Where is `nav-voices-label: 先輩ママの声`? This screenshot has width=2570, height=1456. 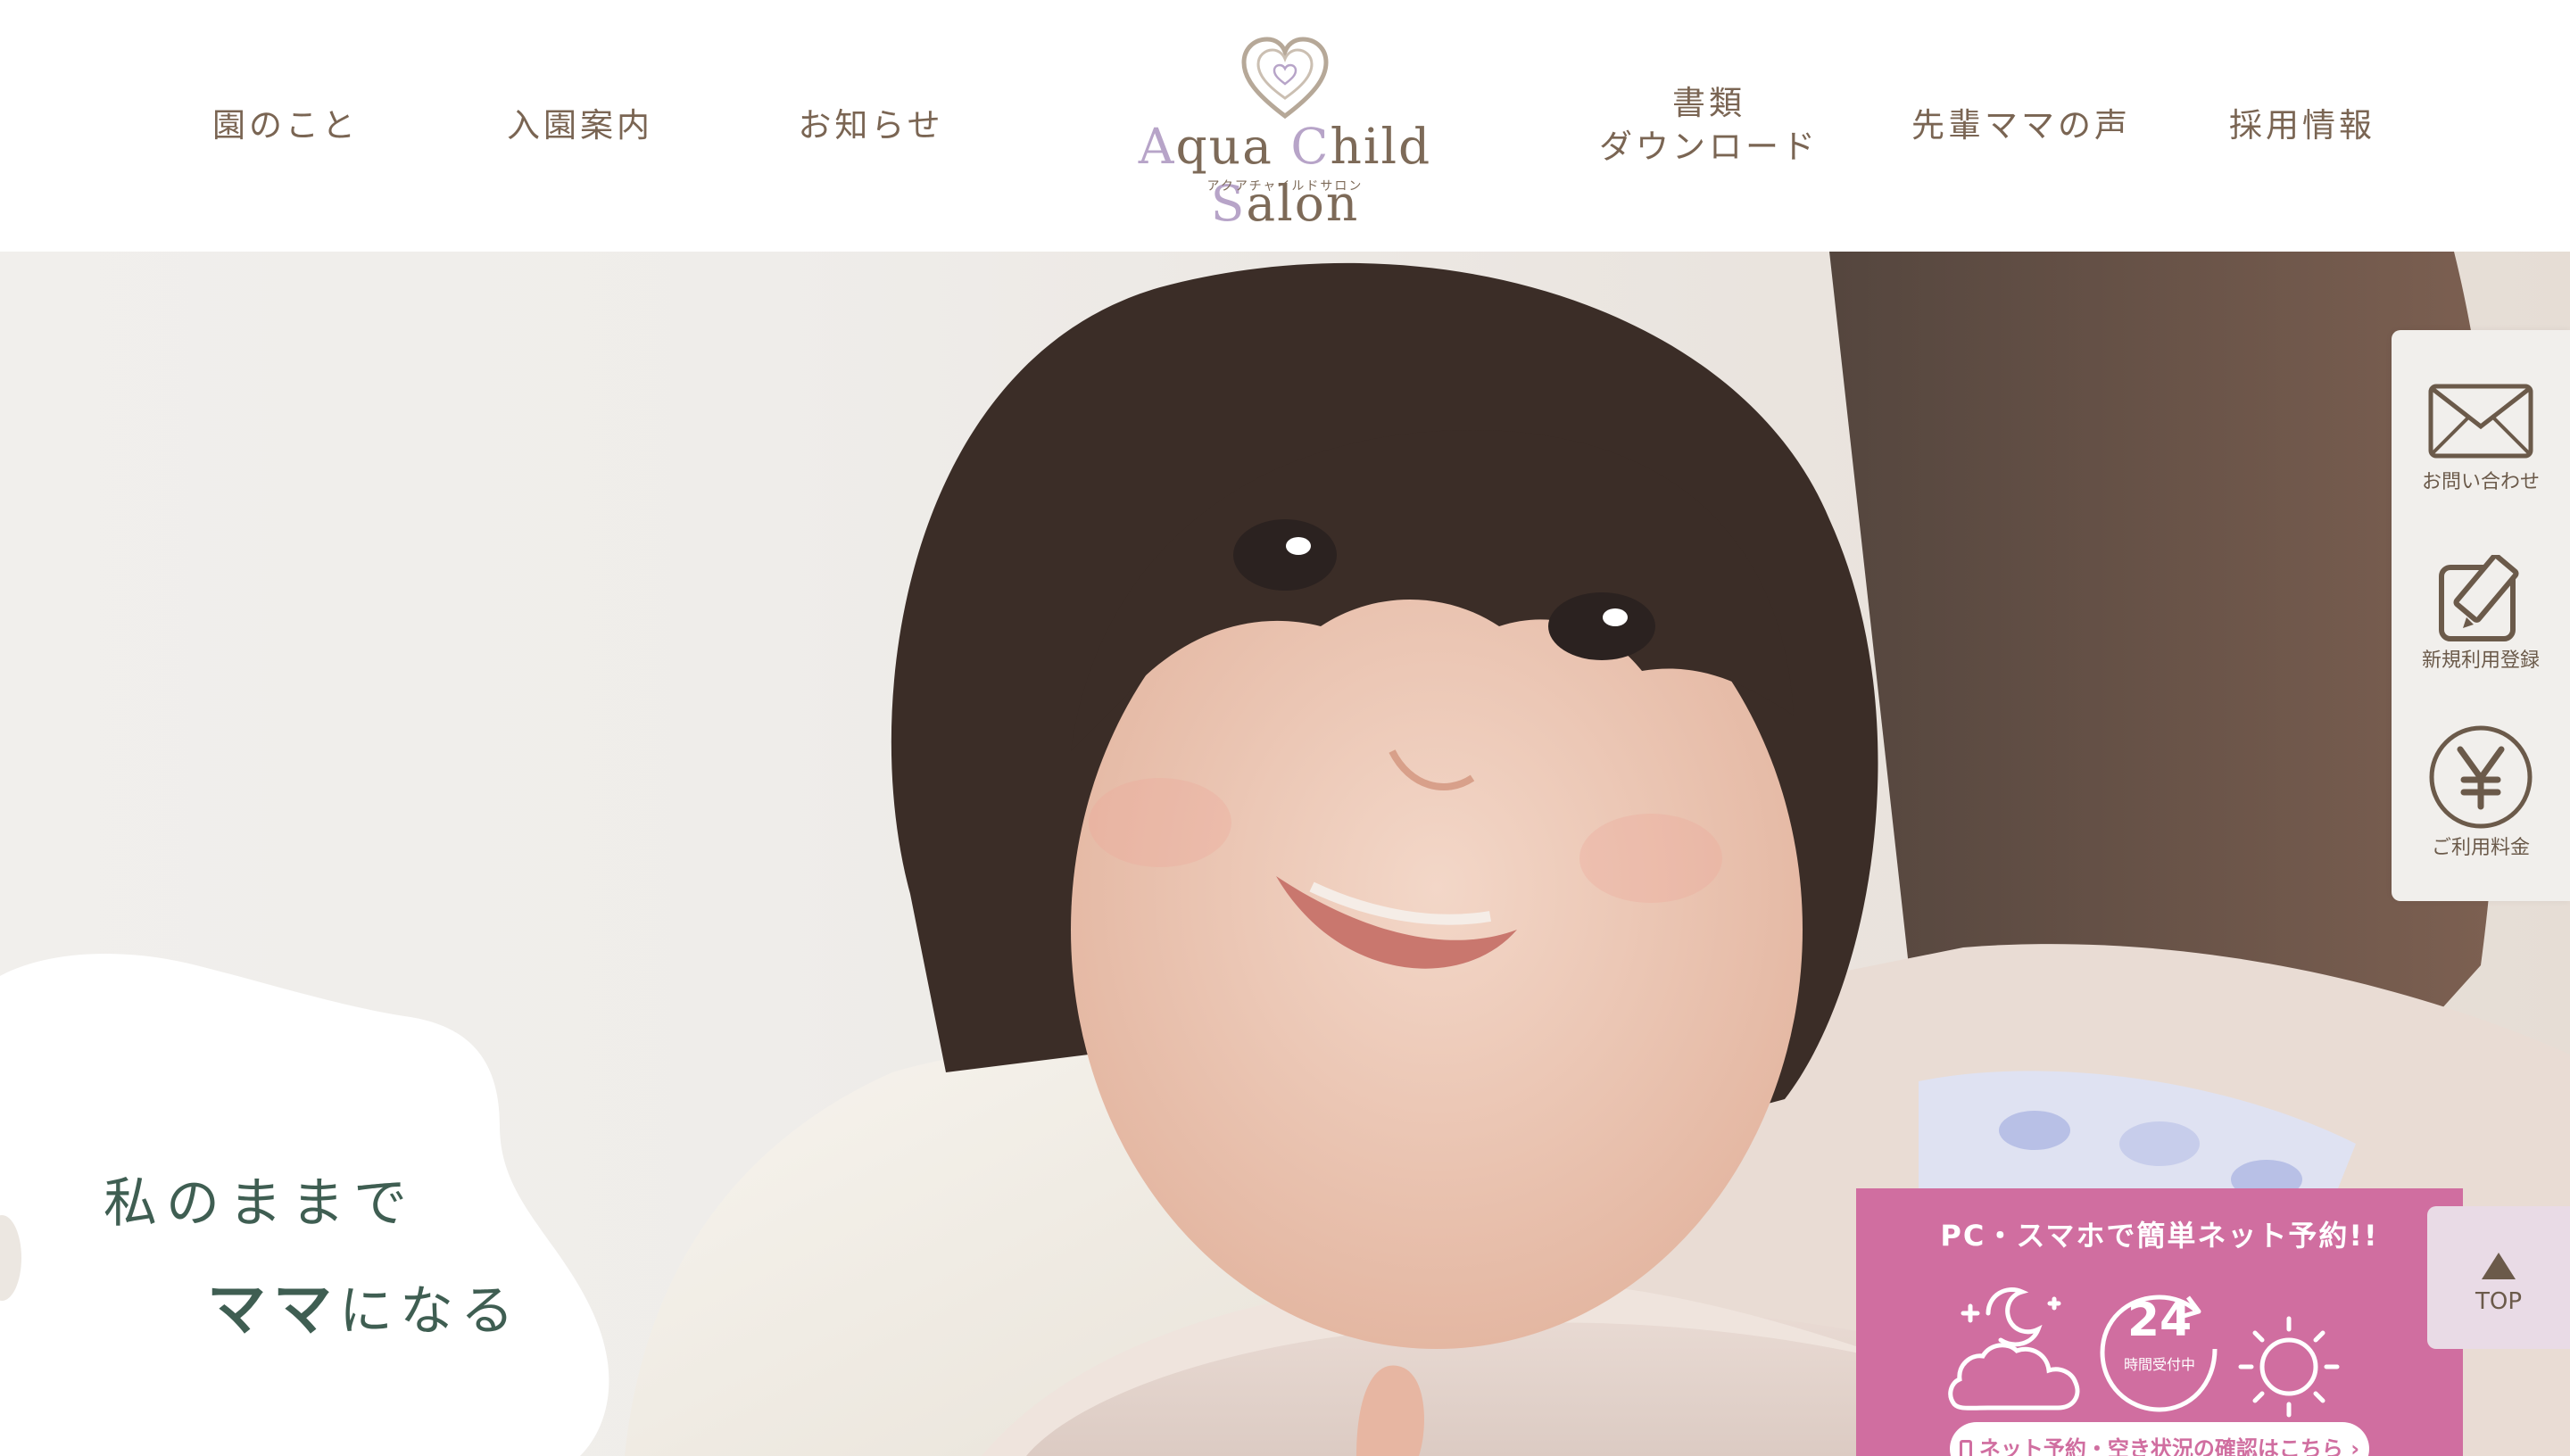 nav-voices-label: 先輩ママの声 is located at coordinates (2021, 125).